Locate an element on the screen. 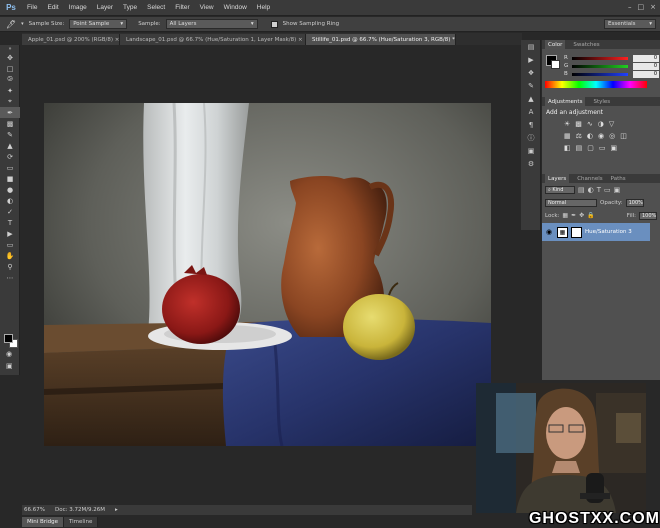 The image size is (660, 528). layer-item: ◉ ▦ Hue/Saturation 3 is located at coordinates (596, 232).